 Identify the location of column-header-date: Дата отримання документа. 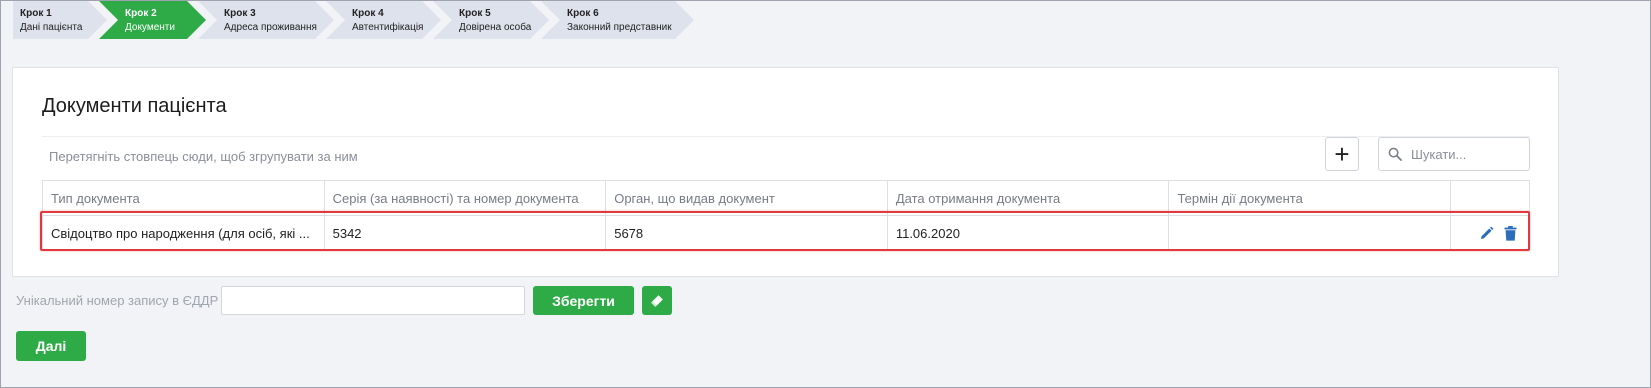
(1029, 198).